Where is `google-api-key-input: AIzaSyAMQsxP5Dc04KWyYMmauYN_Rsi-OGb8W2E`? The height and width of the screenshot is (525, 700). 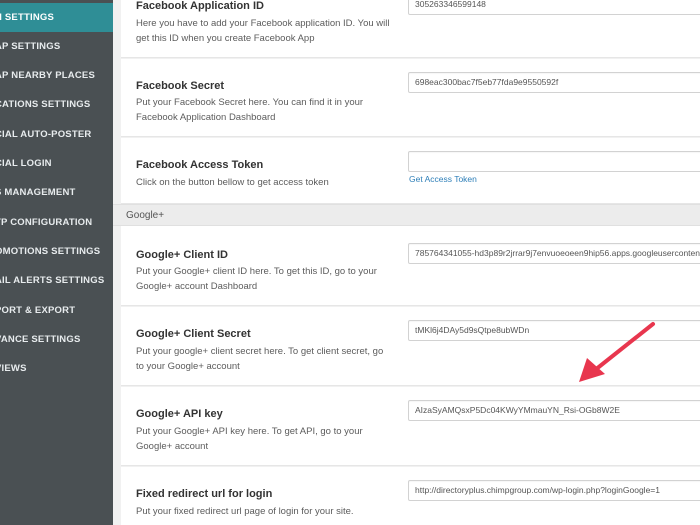
google-api-key-input: AIzaSyAMQsxP5Dc04KWyYMmauYN_Rsi-OGb8W2E is located at coordinates (554, 410).